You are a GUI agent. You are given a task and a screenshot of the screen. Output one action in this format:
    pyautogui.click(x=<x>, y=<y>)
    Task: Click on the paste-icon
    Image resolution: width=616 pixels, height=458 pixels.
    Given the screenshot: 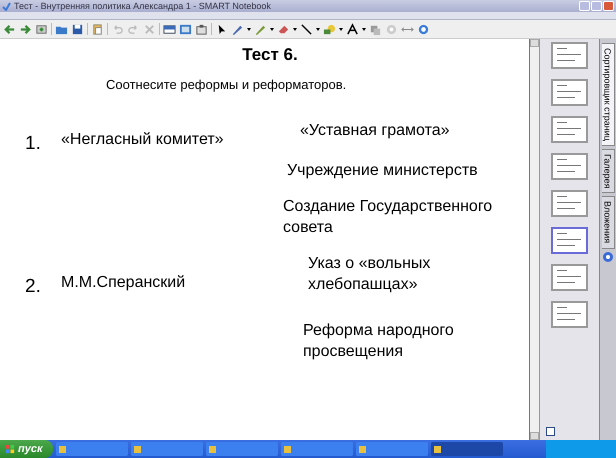 What is the action you would take?
    pyautogui.click(x=97, y=29)
    